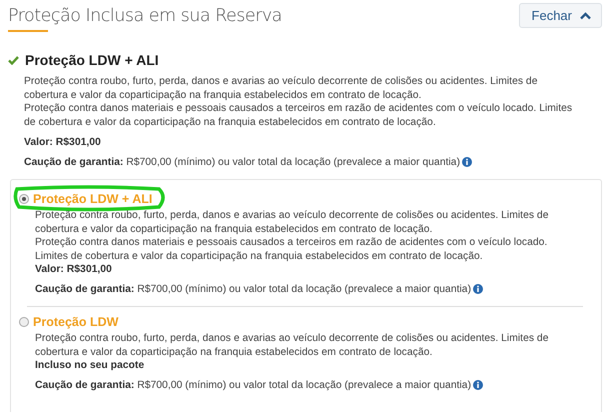  Describe the element at coordinates (92, 60) in the screenshot. I see `protection-title: Proteção LDW + ALI` at that location.